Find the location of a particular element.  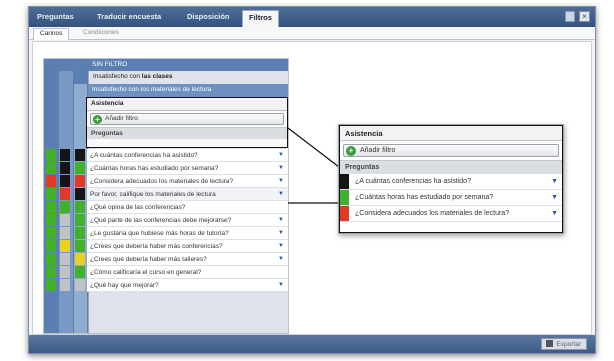

callout-add-filter-label: Añadir filtro is located at coordinates (378, 150).